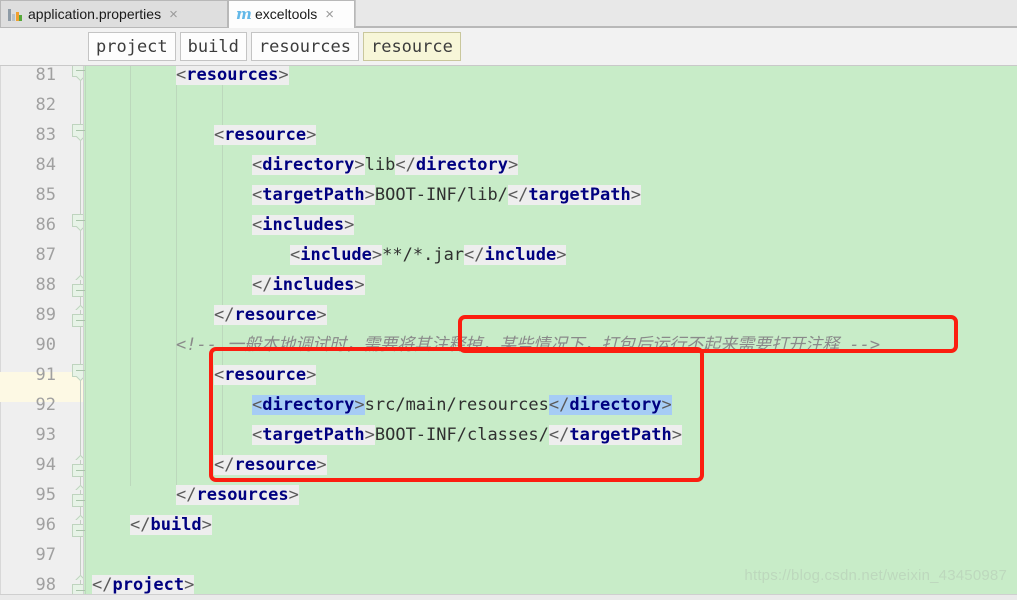  I want to click on gutter-row: 85, so click(42, 195).